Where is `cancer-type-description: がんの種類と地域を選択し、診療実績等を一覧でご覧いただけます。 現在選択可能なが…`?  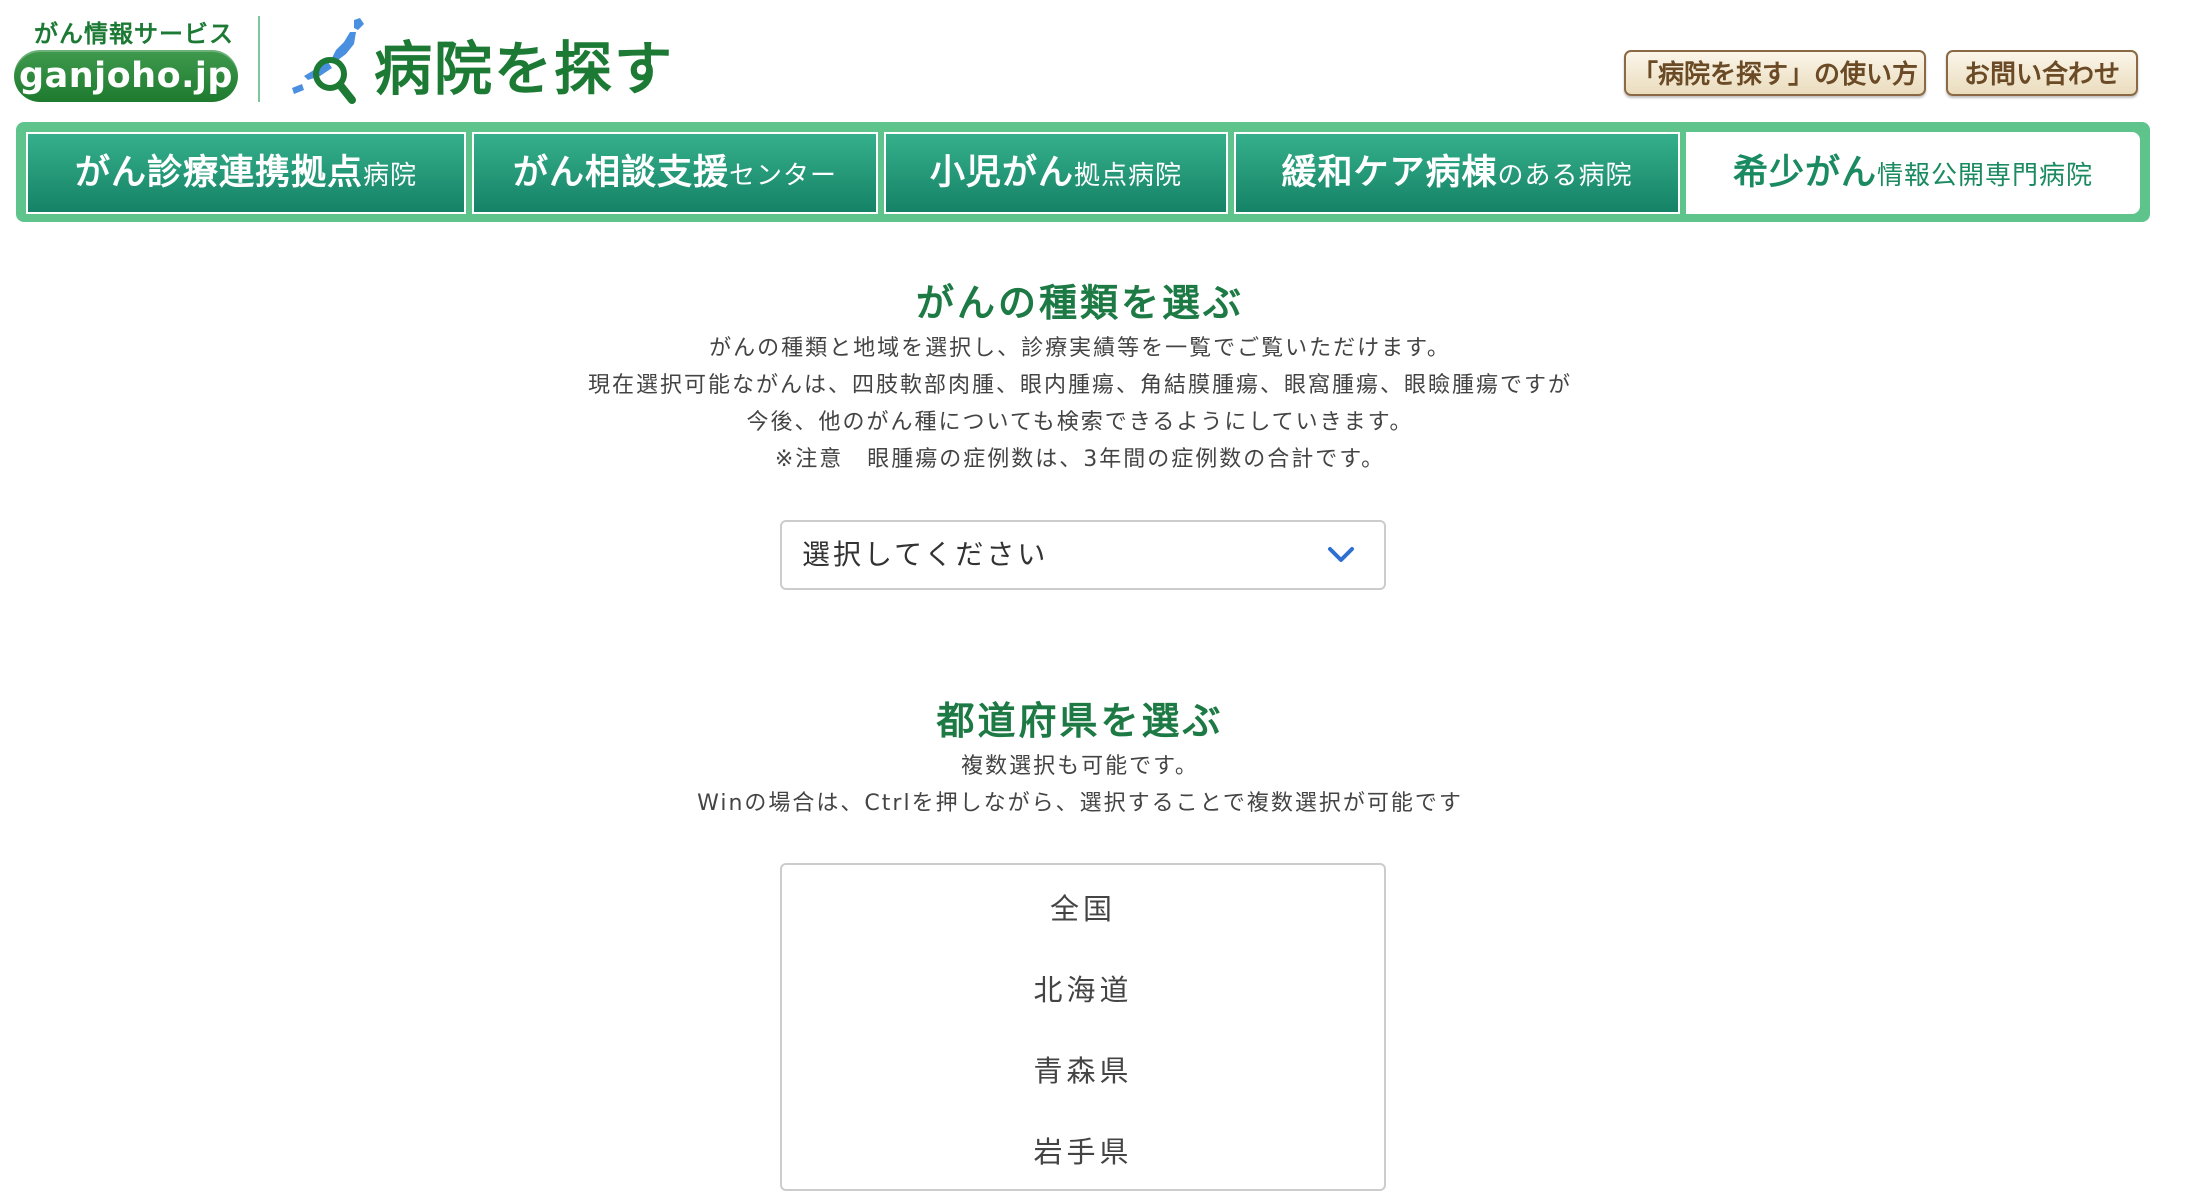
cancer-type-description: がんの種類と地域を選択し、診療実績等を一覧でご覧いただけます。 現在選択可能なが… is located at coordinates (1080, 404).